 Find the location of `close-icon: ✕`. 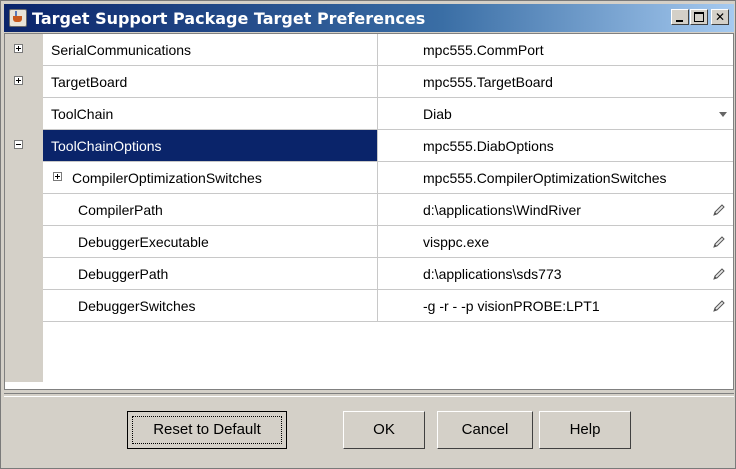

close-icon: ✕ is located at coordinates (720, 17).